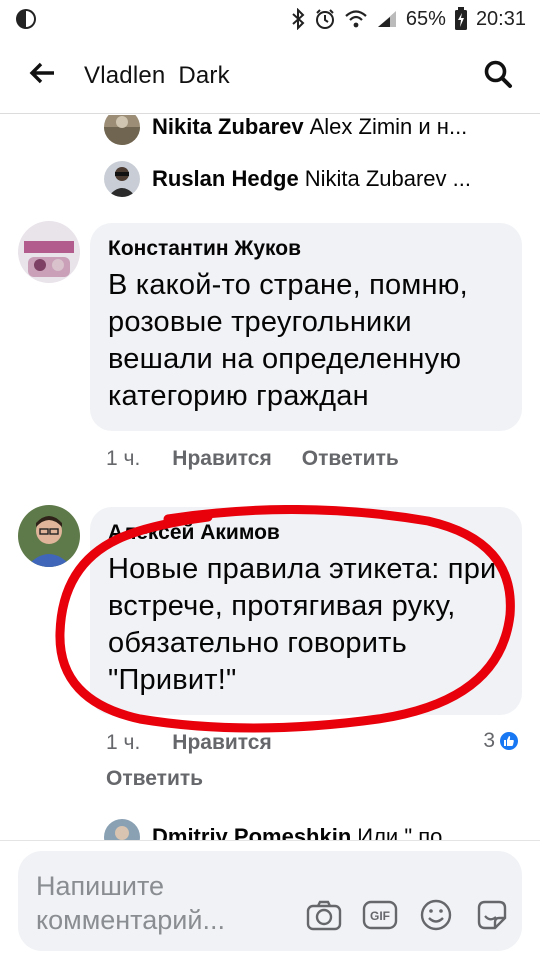 The height and width of the screenshot is (960, 540). I want to click on comment-composer-bar: Напишите комментарий... GIF, so click(270, 900).